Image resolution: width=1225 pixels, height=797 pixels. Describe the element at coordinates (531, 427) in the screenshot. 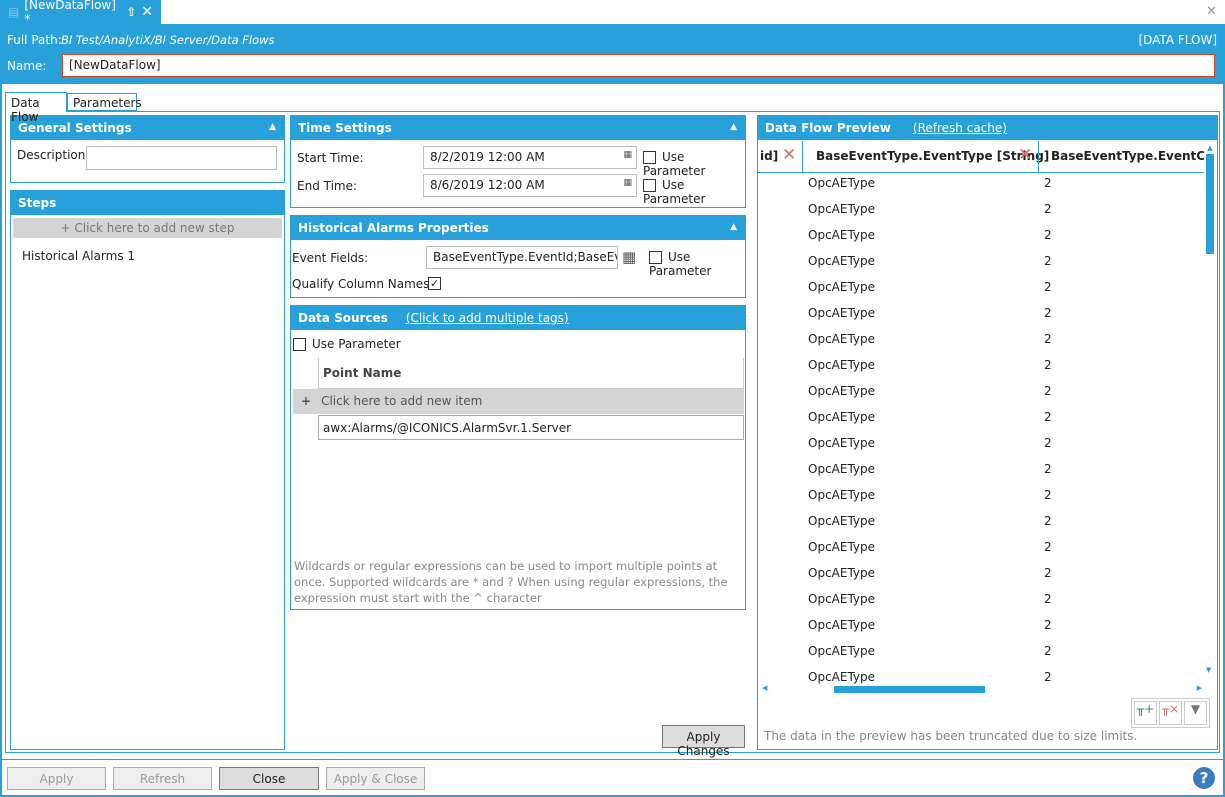

I see `point-name-cell: awx:Alarms/@ICONICS.AlarmSvr.1.Server` at that location.